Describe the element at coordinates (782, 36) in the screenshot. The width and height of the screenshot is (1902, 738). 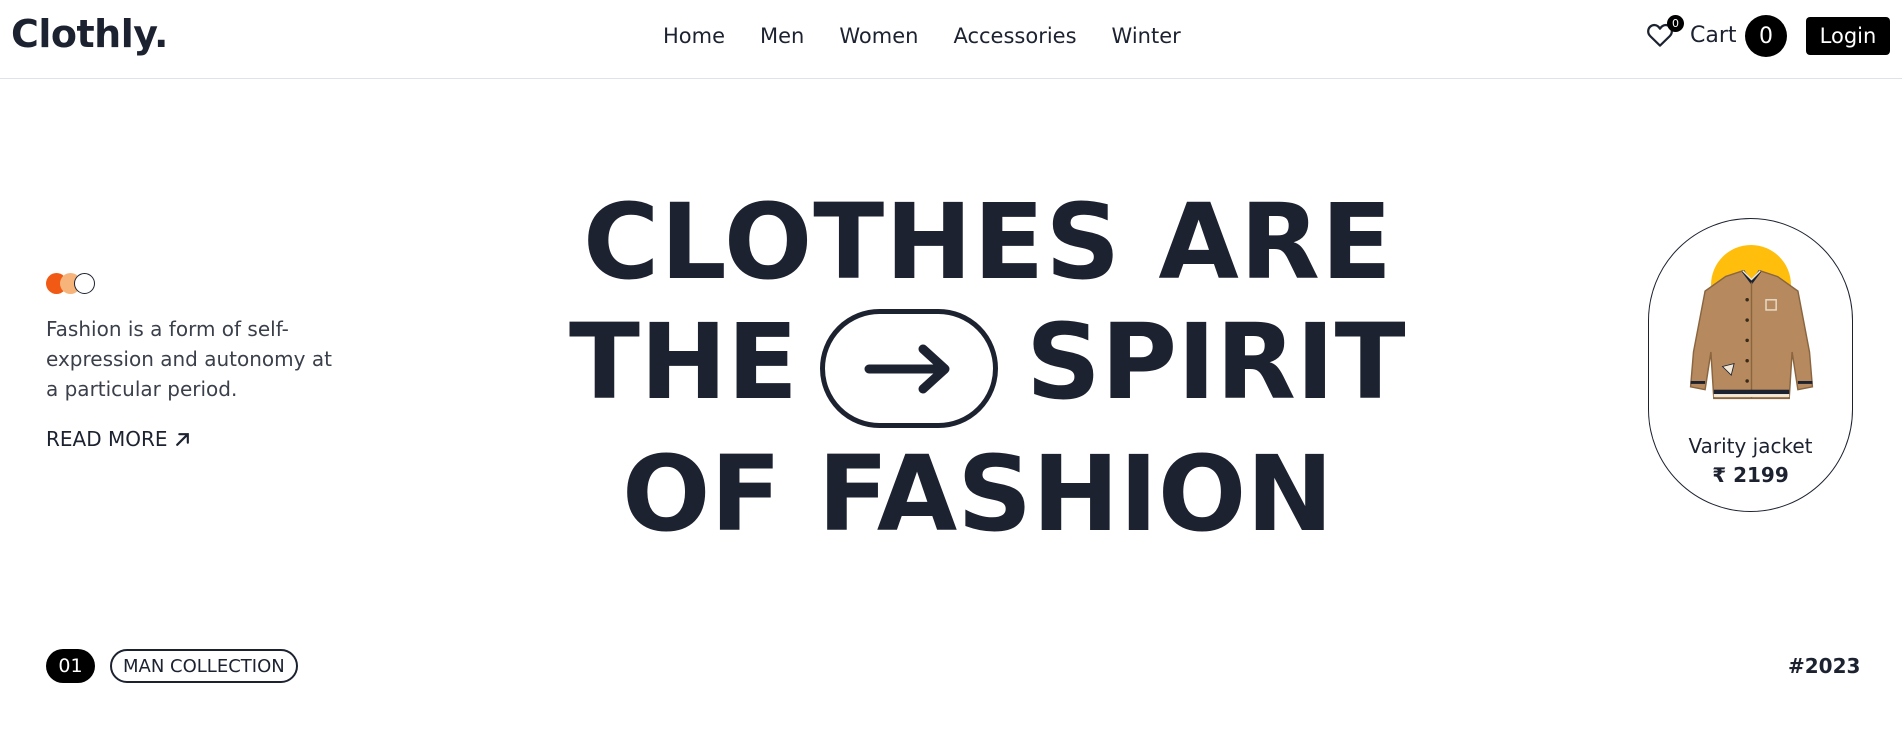
I see `nav-men-link: Men` at that location.